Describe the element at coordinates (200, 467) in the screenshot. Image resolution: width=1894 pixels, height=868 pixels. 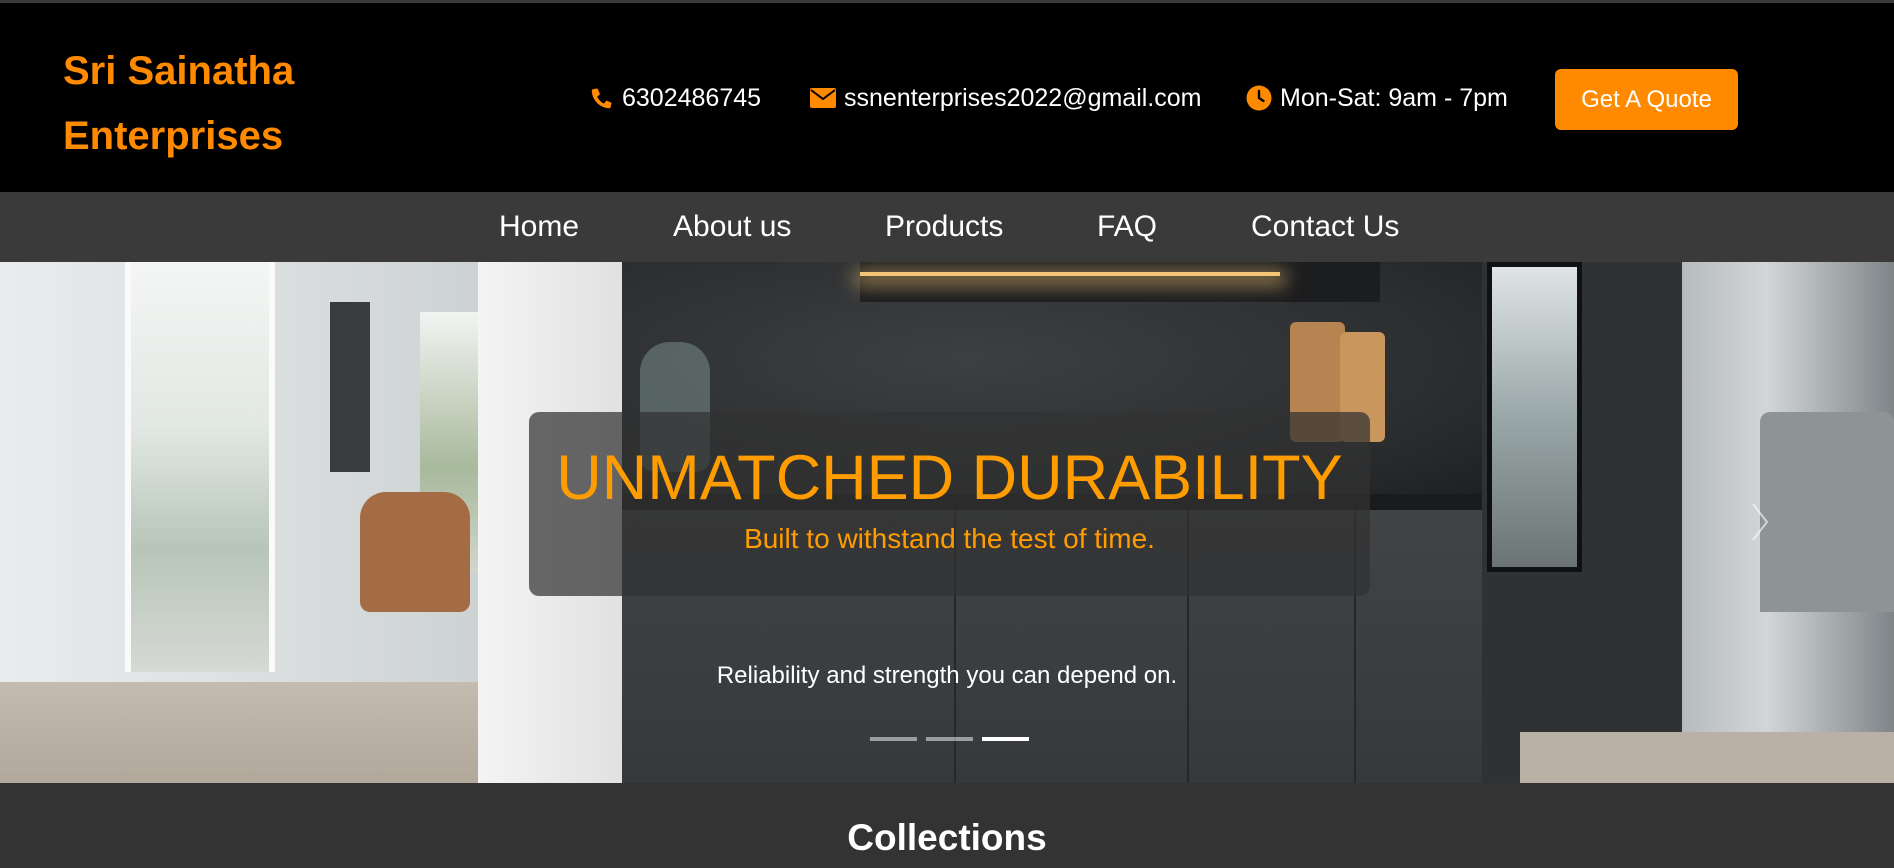
I see `scene-left-window` at that location.